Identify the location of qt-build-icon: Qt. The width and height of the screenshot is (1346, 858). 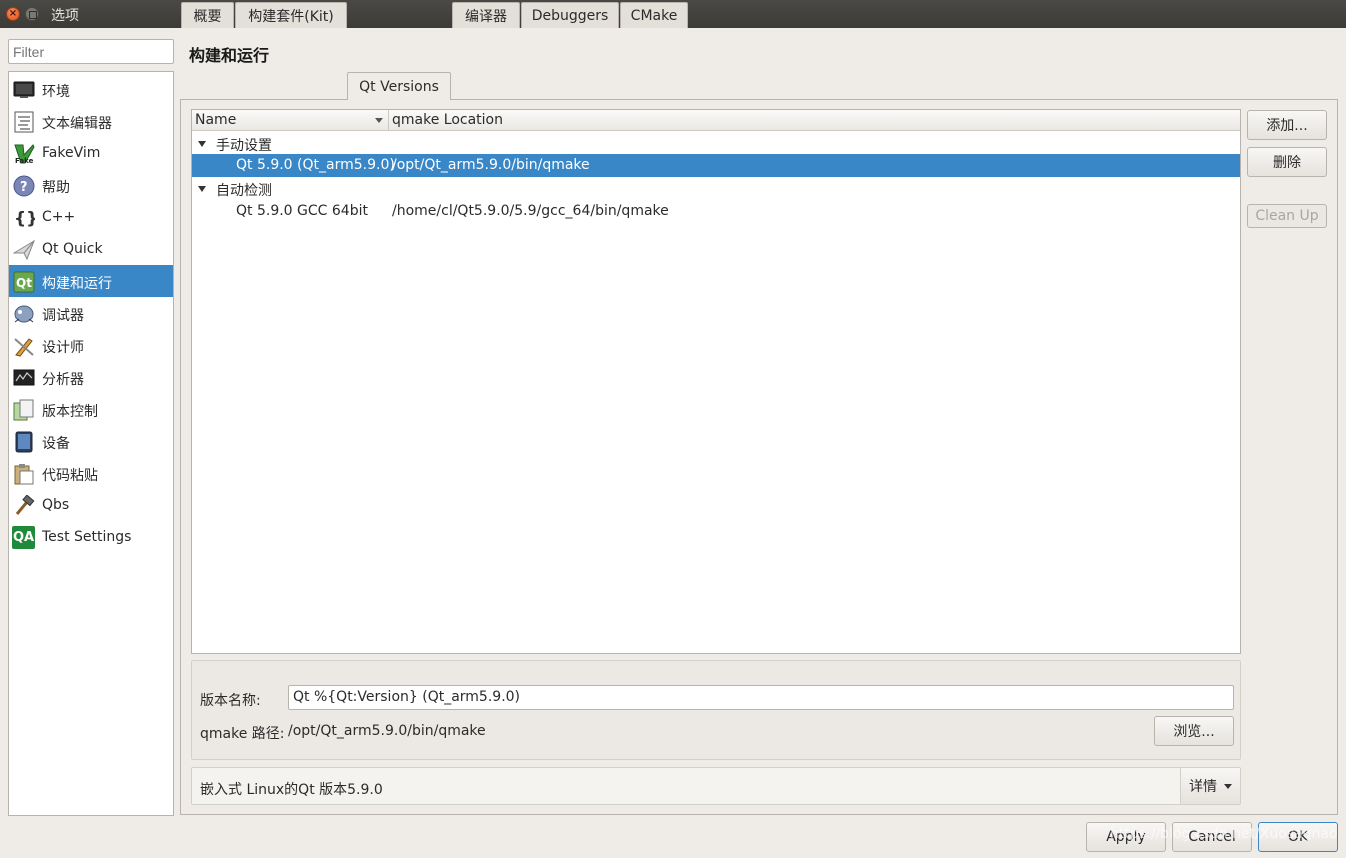
(23, 281).